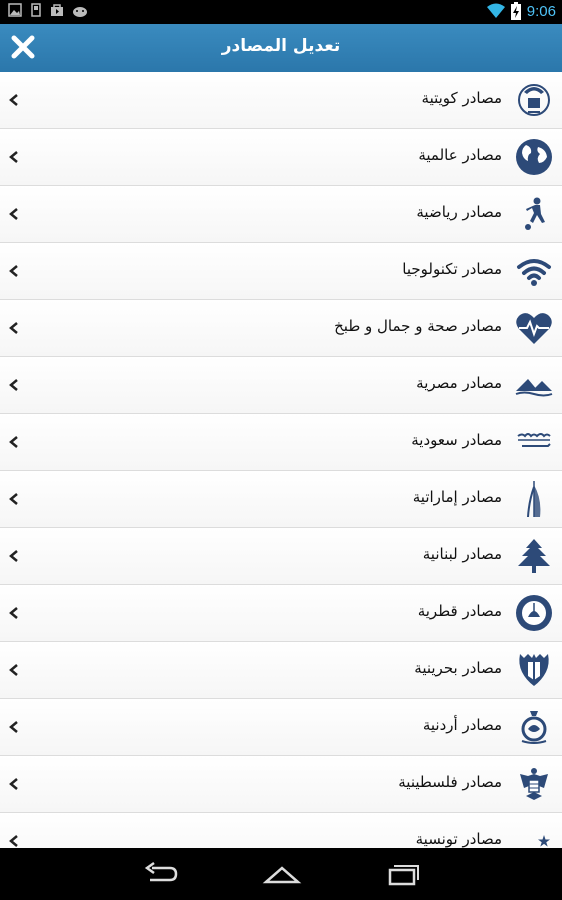  Describe the element at coordinates (281, 157) in the screenshot. I see `list-item-global: مصادر عالمية` at that location.